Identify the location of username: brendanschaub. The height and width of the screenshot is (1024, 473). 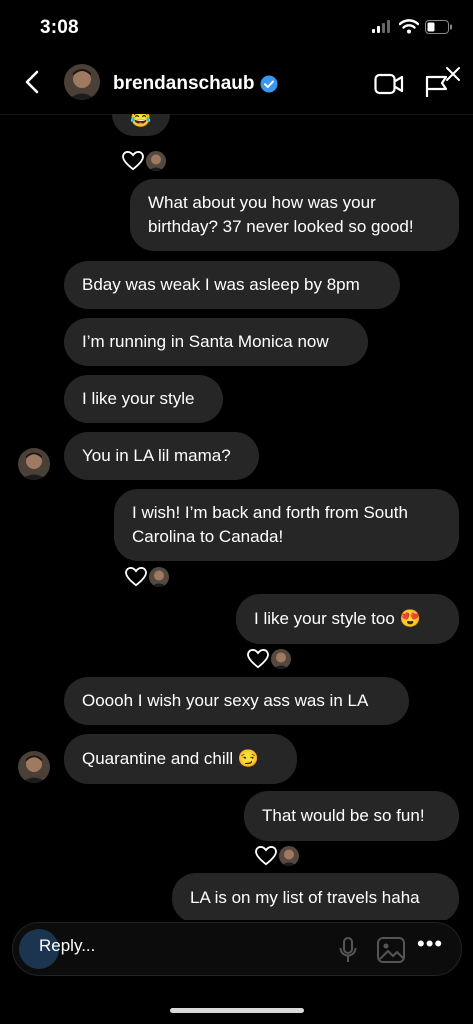
(183, 84).